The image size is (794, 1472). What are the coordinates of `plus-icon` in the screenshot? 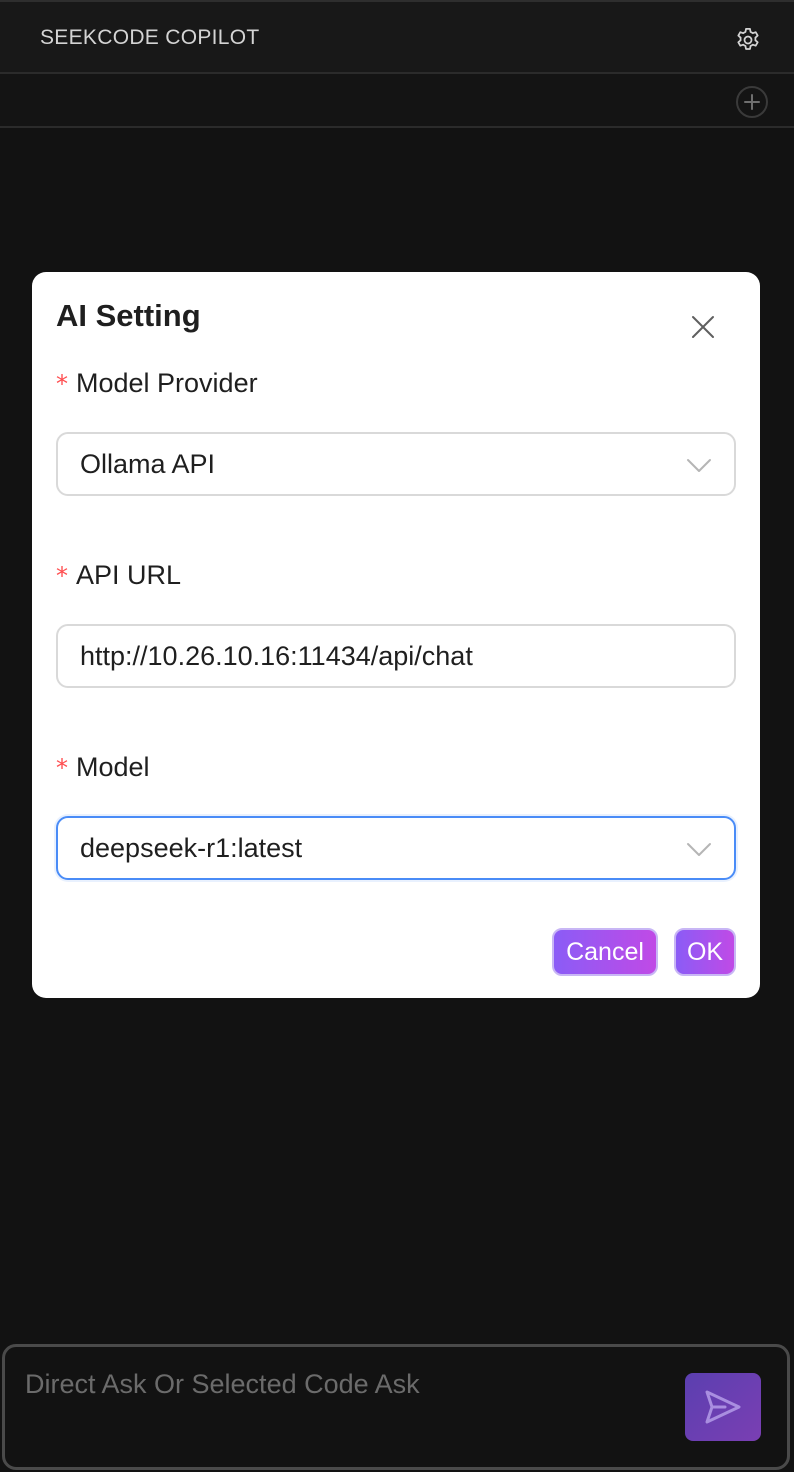 It's located at (752, 102).